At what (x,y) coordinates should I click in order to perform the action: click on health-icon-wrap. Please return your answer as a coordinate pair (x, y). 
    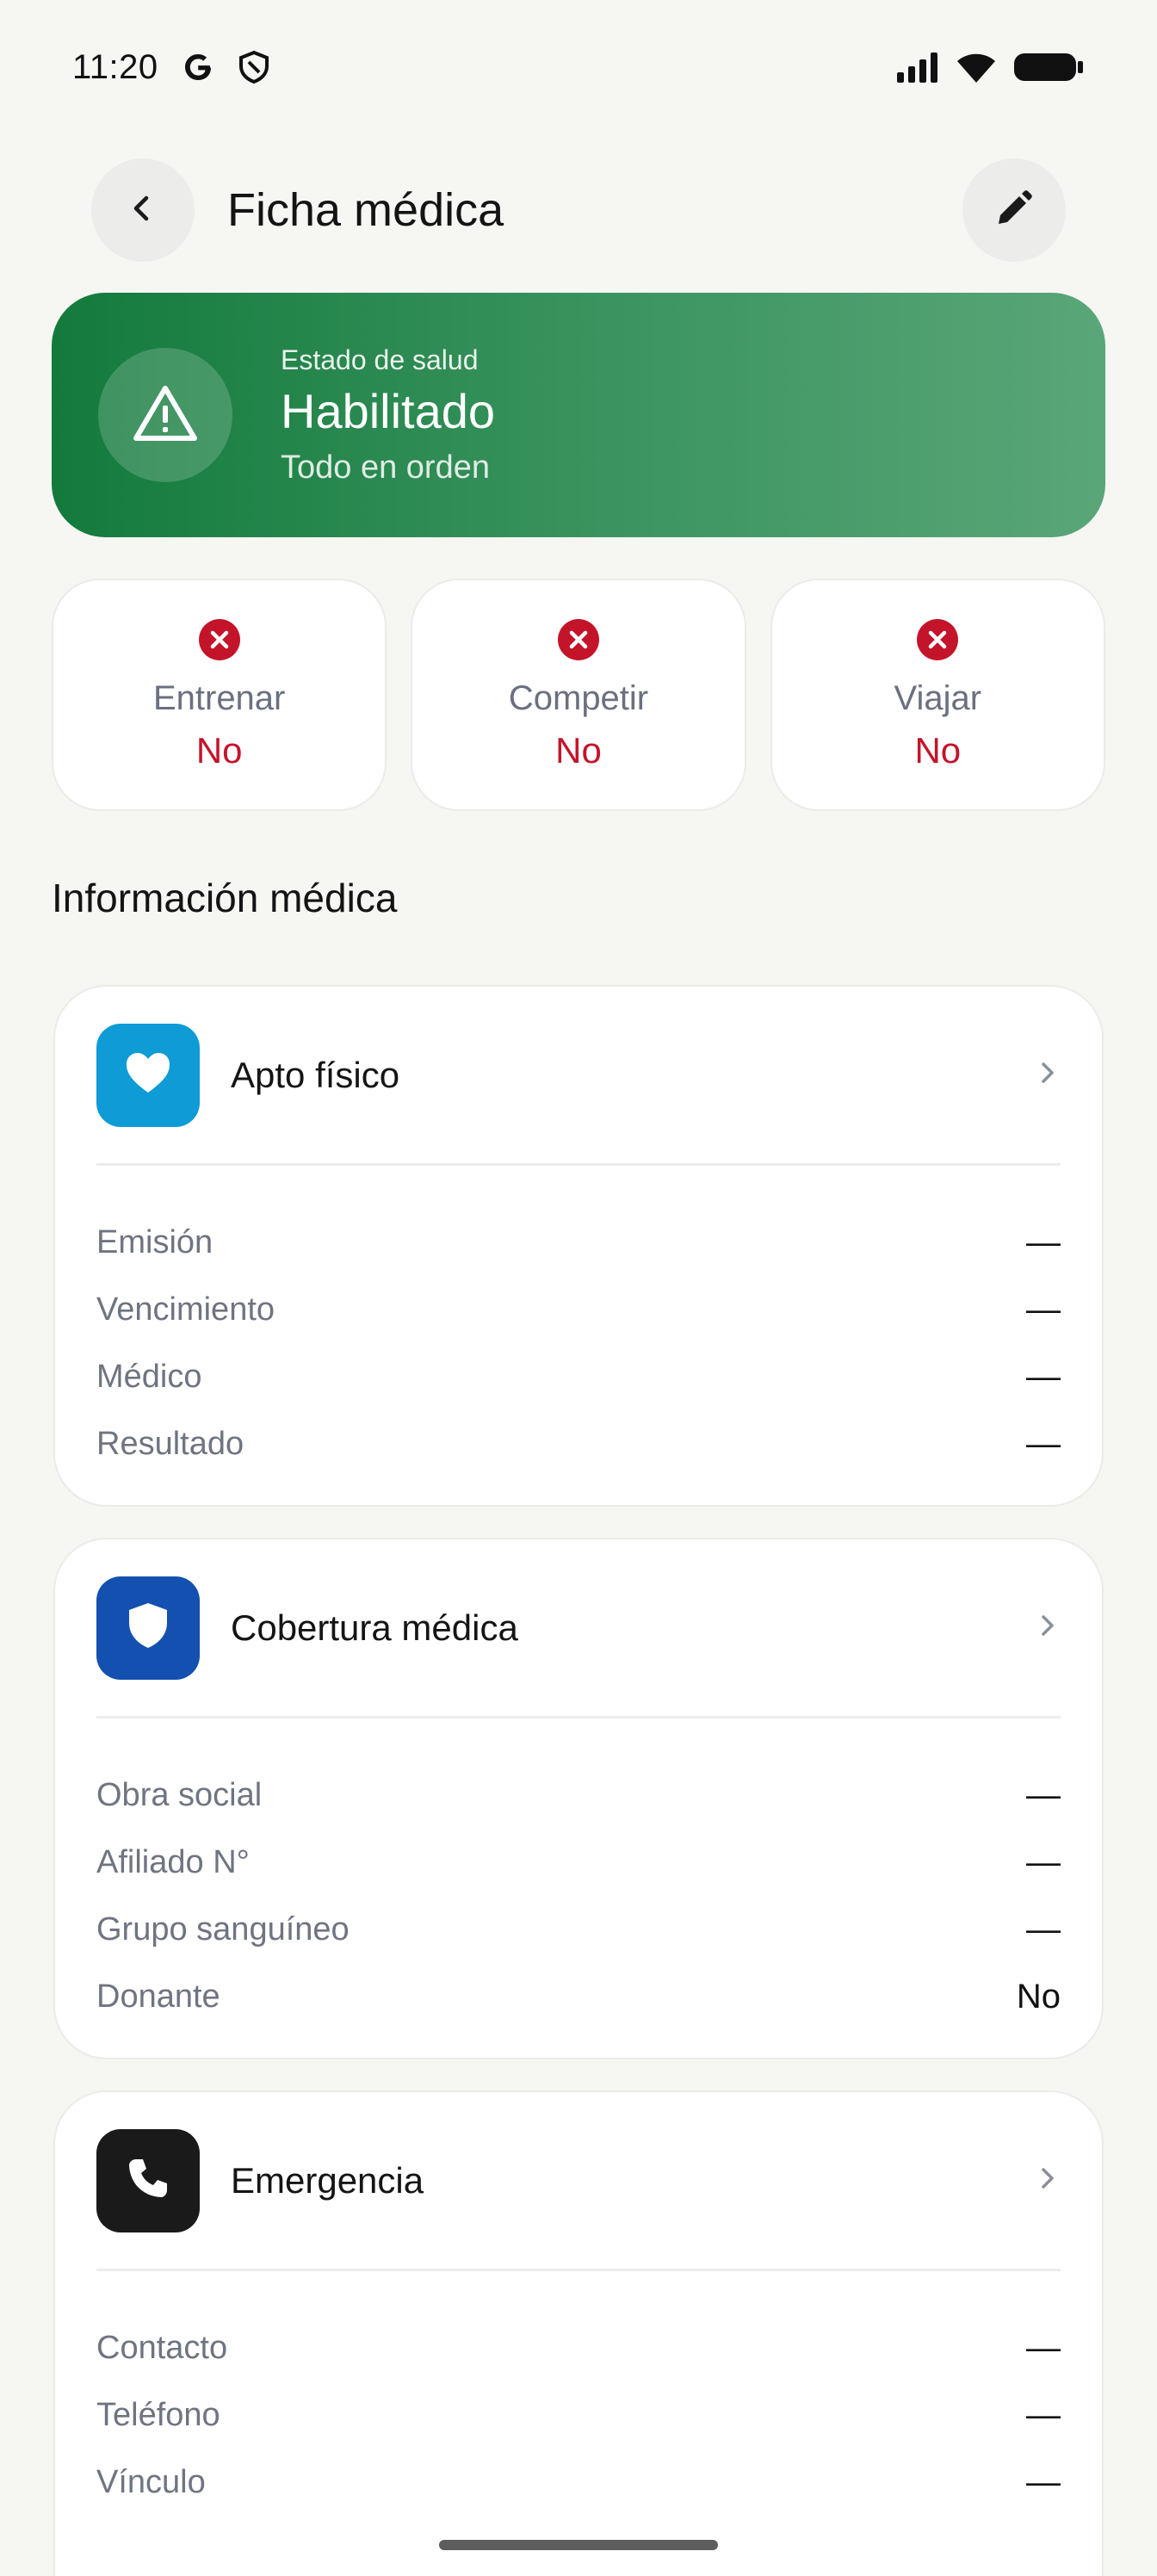
    Looking at the image, I should click on (165, 415).